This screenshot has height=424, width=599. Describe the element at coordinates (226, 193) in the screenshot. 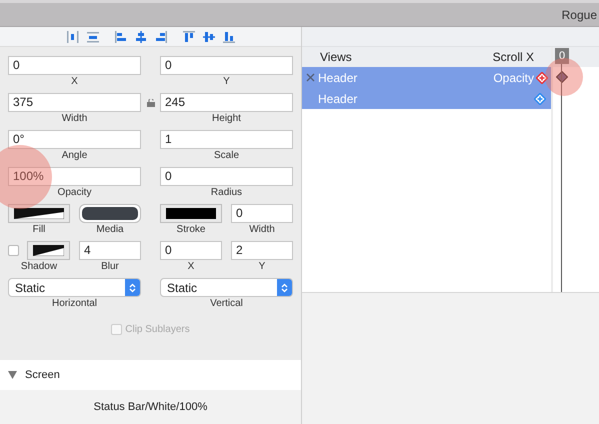

I see `field-label: Radius` at that location.